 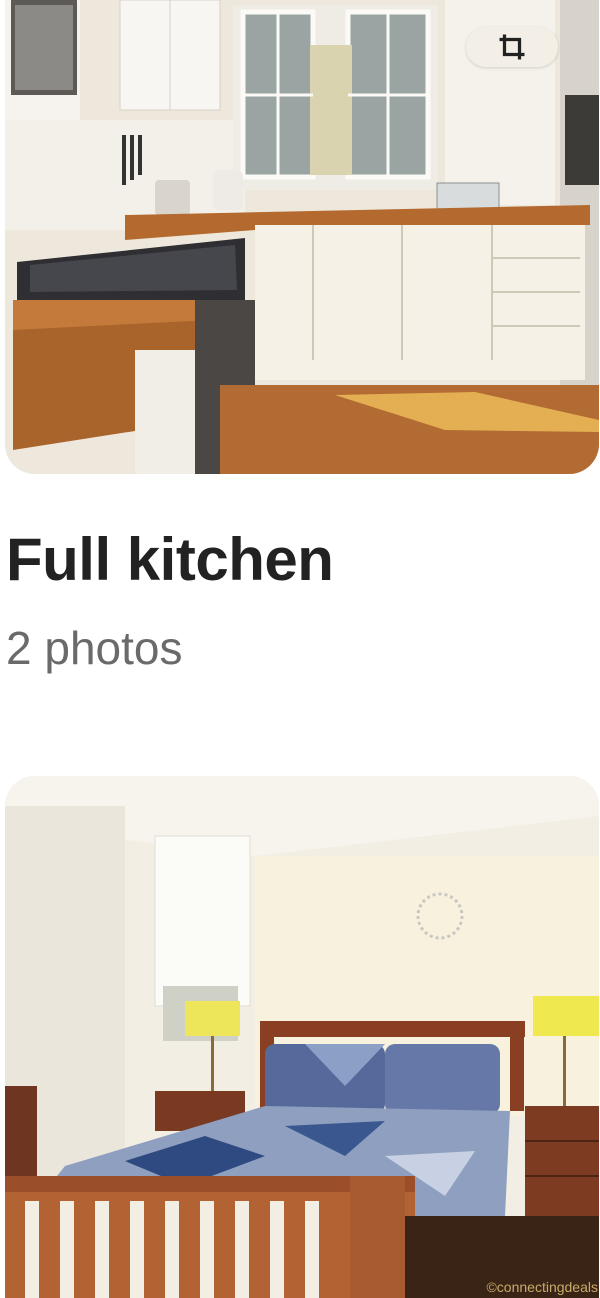 I want to click on section-title: Full kitchen, so click(x=170, y=559).